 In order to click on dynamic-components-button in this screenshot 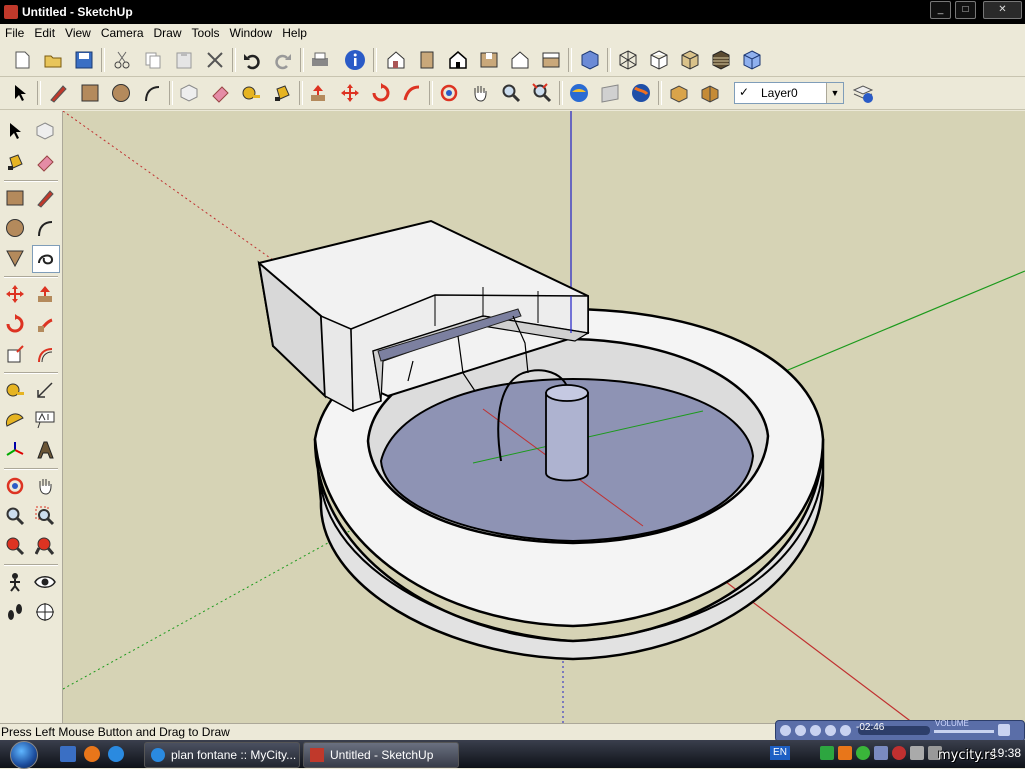, I will do `click(710, 93)`.